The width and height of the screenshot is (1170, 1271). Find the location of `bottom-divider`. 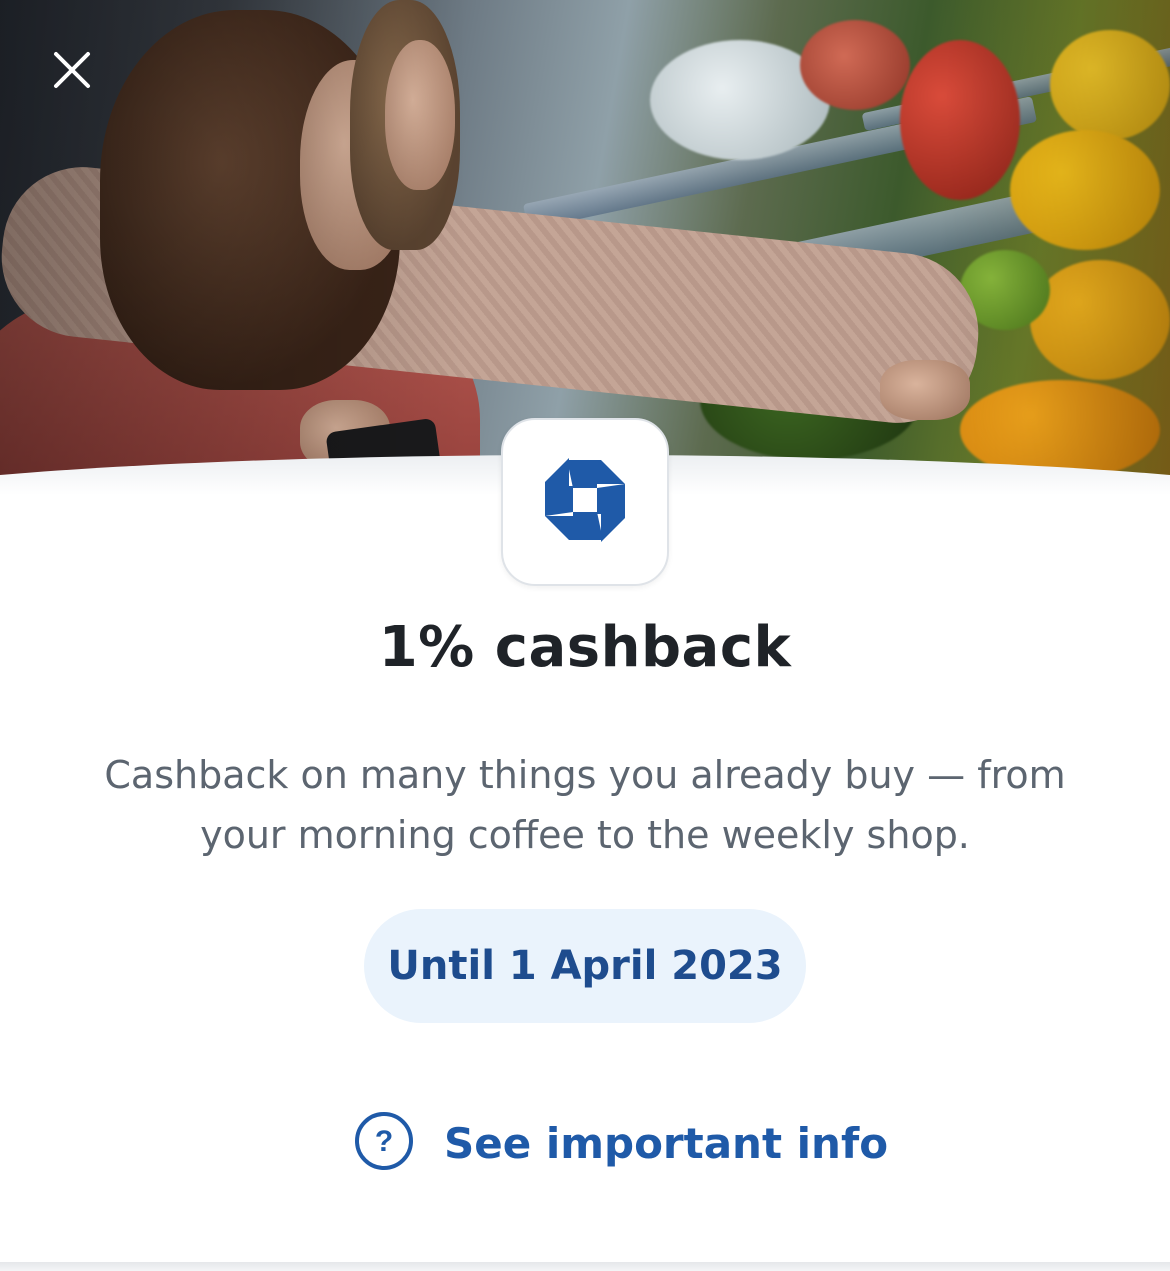

bottom-divider is located at coordinates (585, 1266).